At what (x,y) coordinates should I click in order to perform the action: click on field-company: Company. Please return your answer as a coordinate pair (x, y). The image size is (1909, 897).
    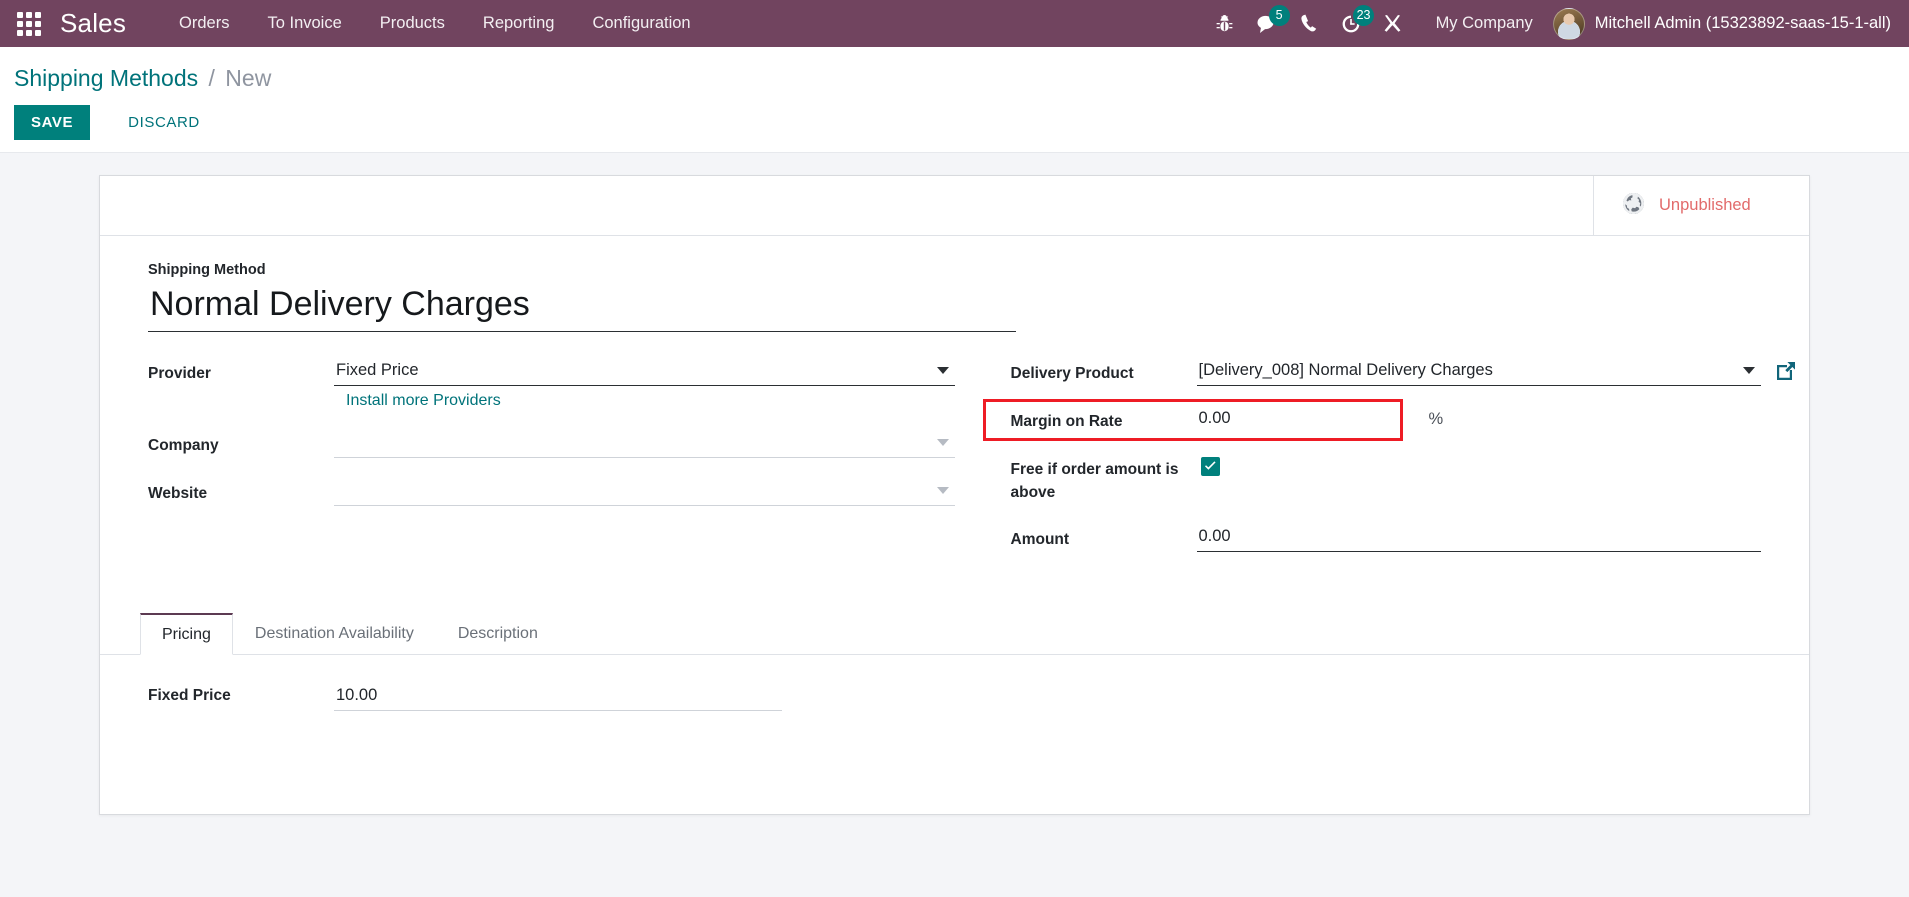
    Looking at the image, I should click on (551, 444).